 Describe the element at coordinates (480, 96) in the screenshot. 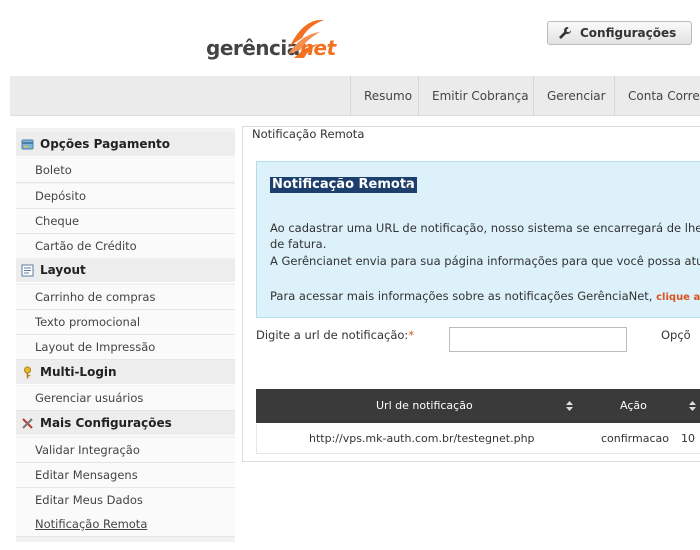

I see `tab-emitir-cobranca: Emitir Cobrança` at that location.